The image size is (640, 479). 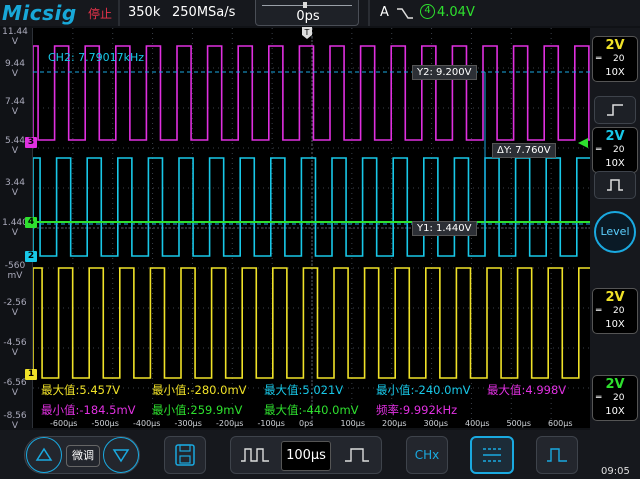 I want to click on channel-2-settings: 2V ═ 20 10X, so click(x=615, y=150).